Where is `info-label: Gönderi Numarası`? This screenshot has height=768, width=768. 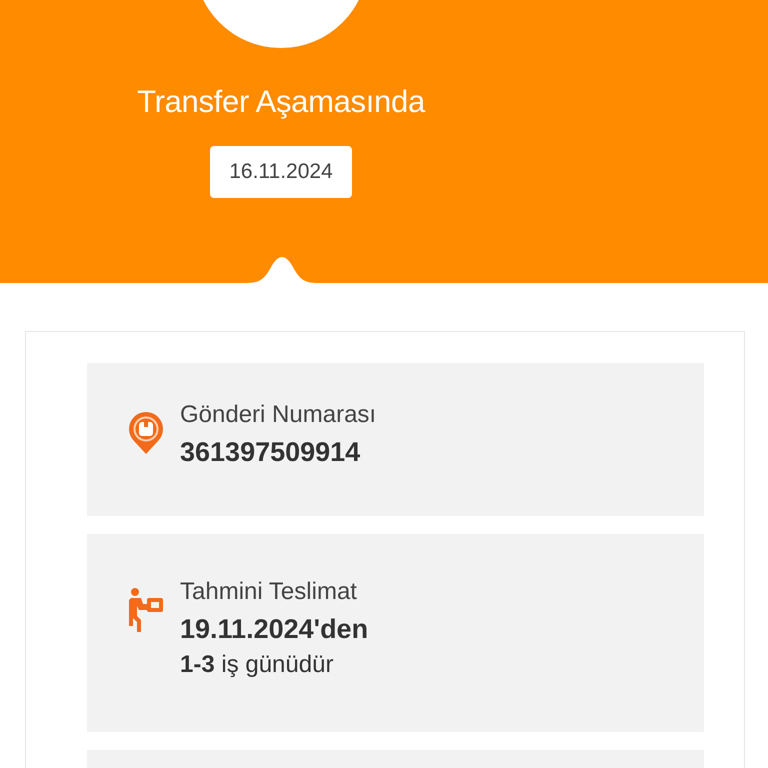
info-label: Gönderi Numarası is located at coordinates (278, 415).